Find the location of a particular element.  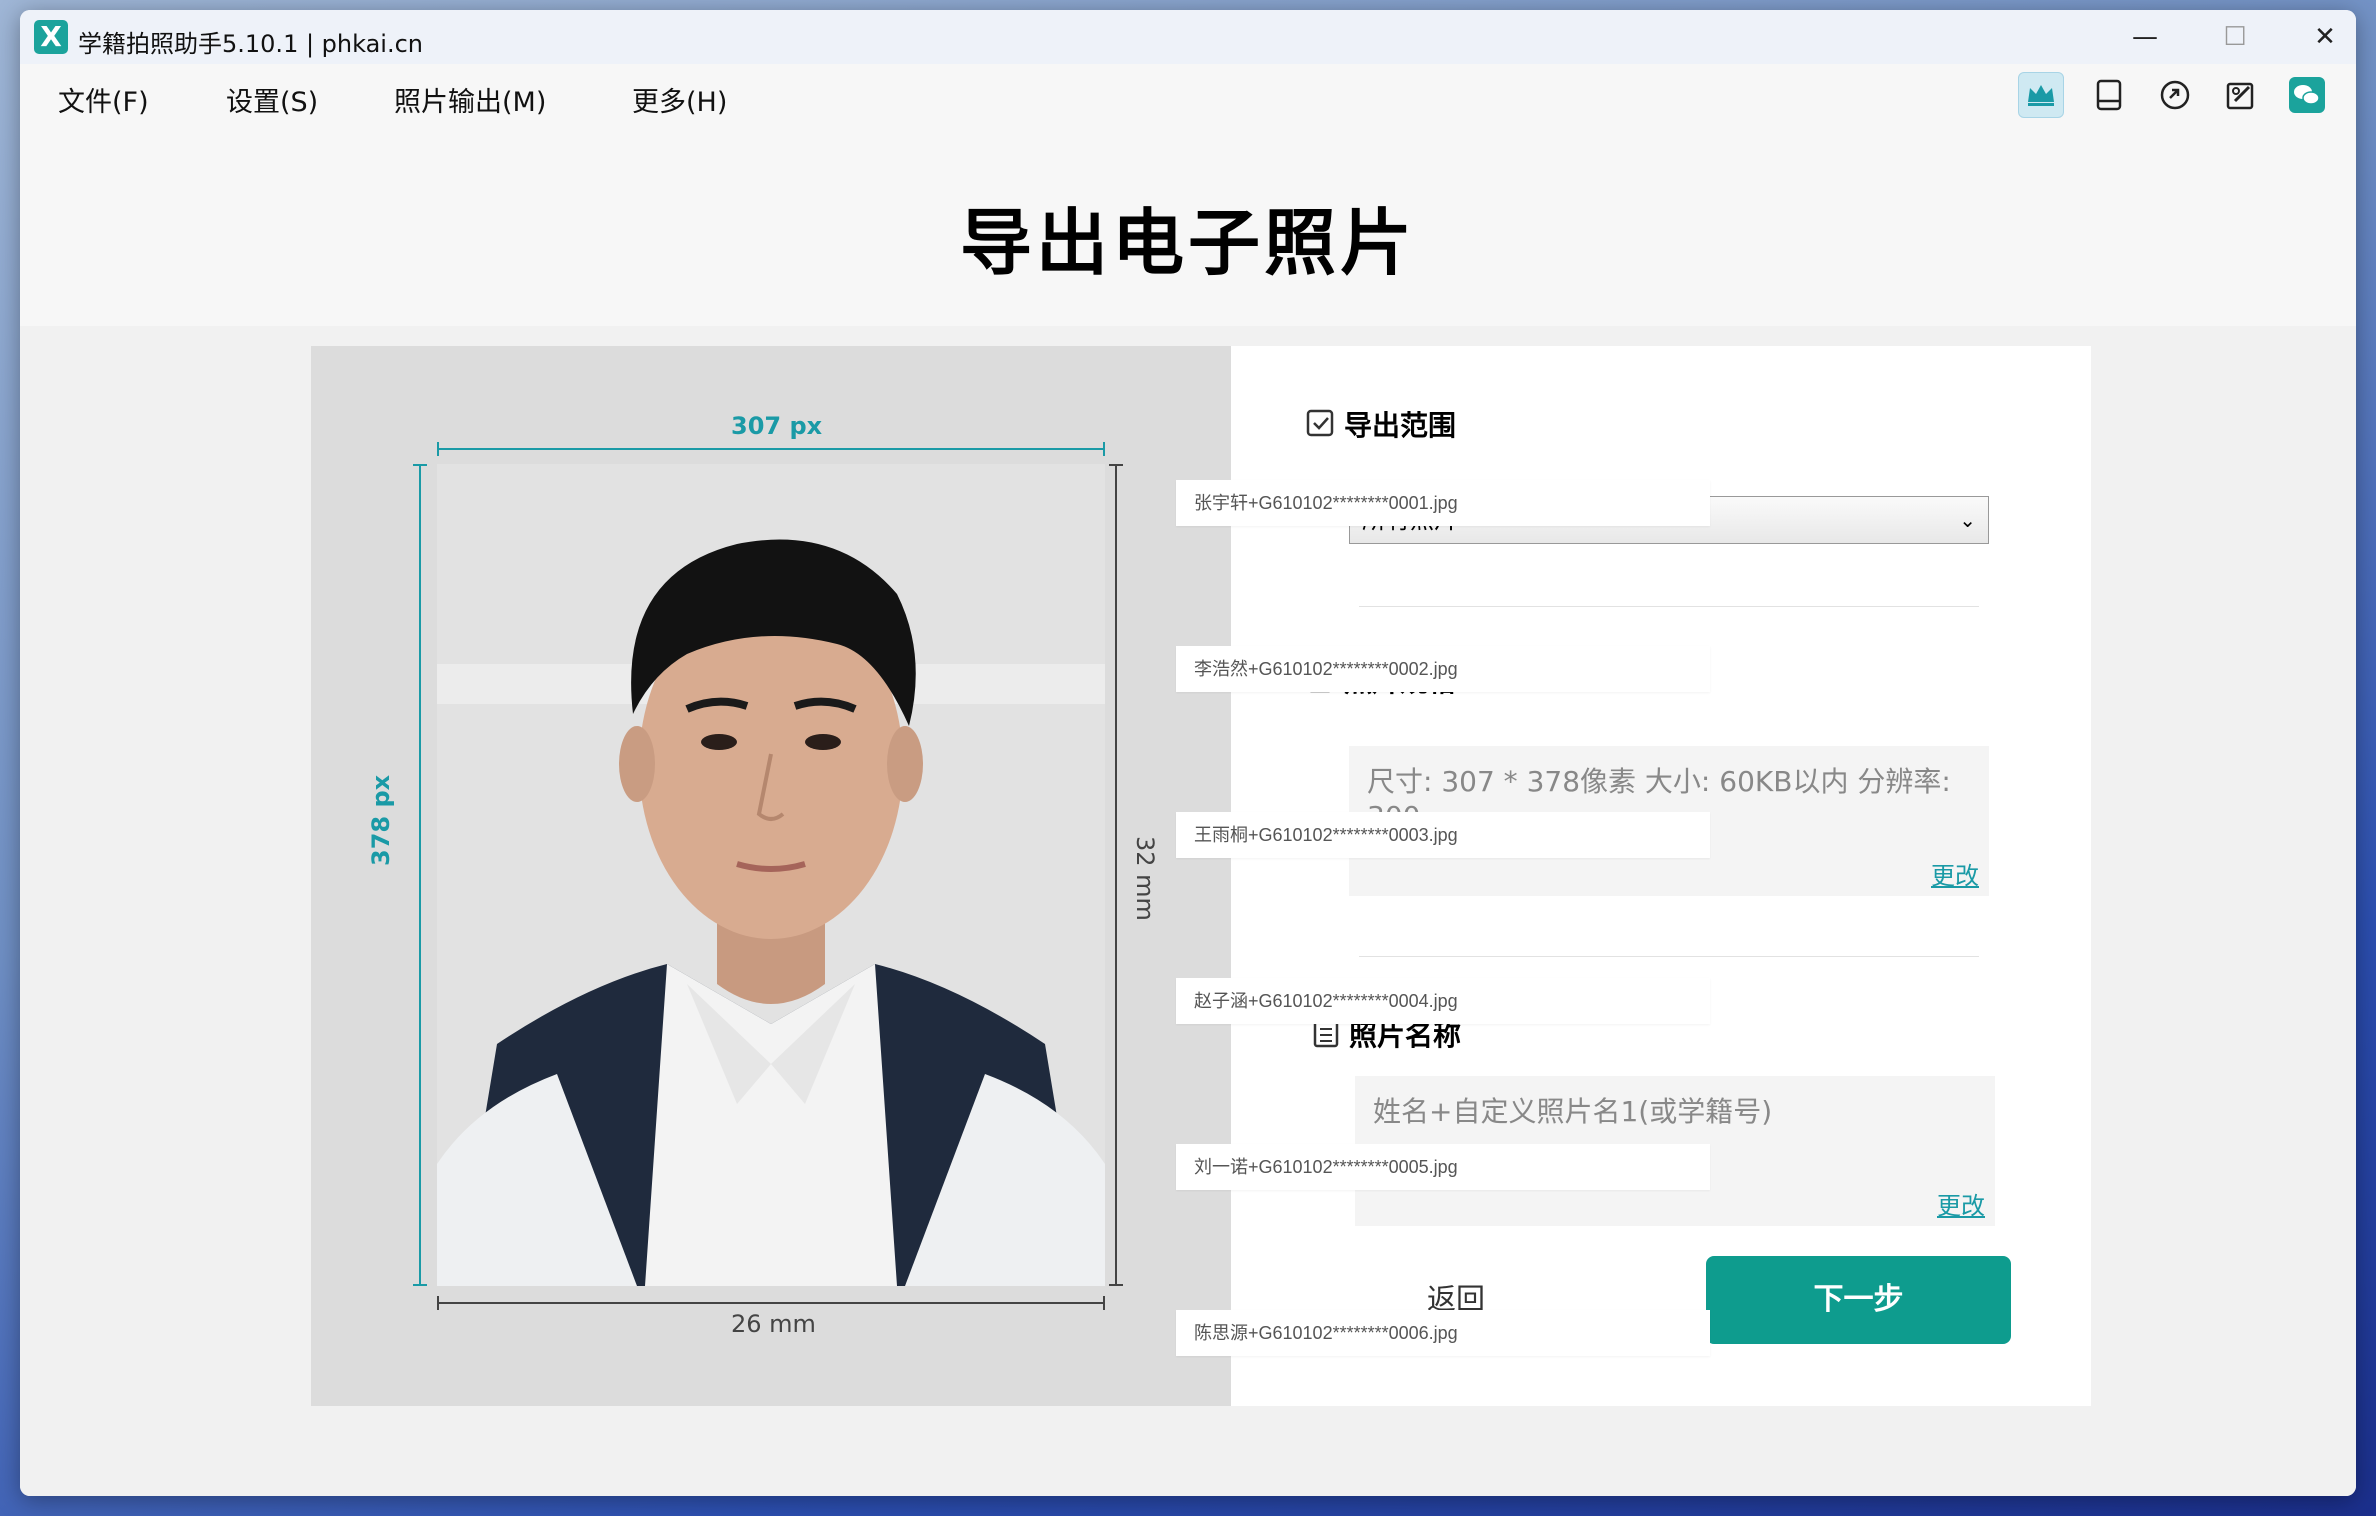

edit-icon is located at coordinates (2241, 95).